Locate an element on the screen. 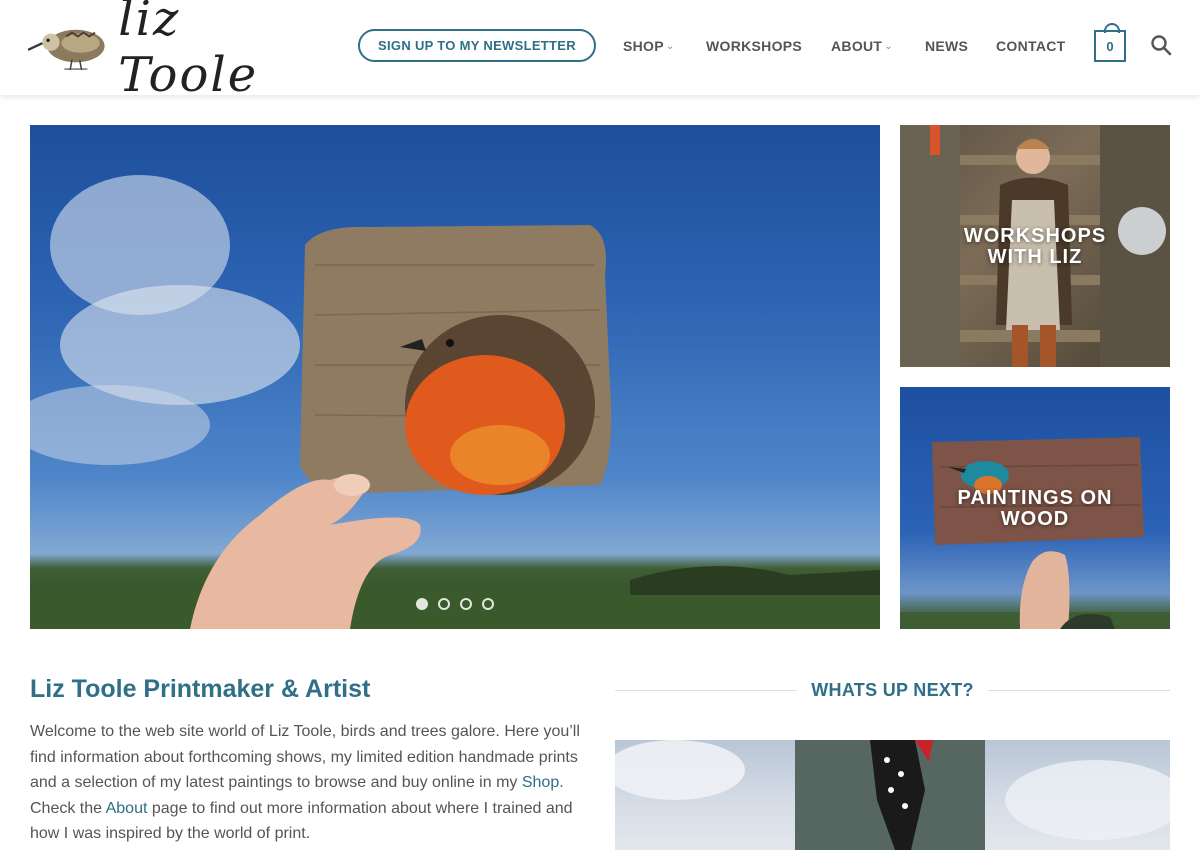 The height and width of the screenshot is (850, 1200). search-icon is located at coordinates (1161, 45).